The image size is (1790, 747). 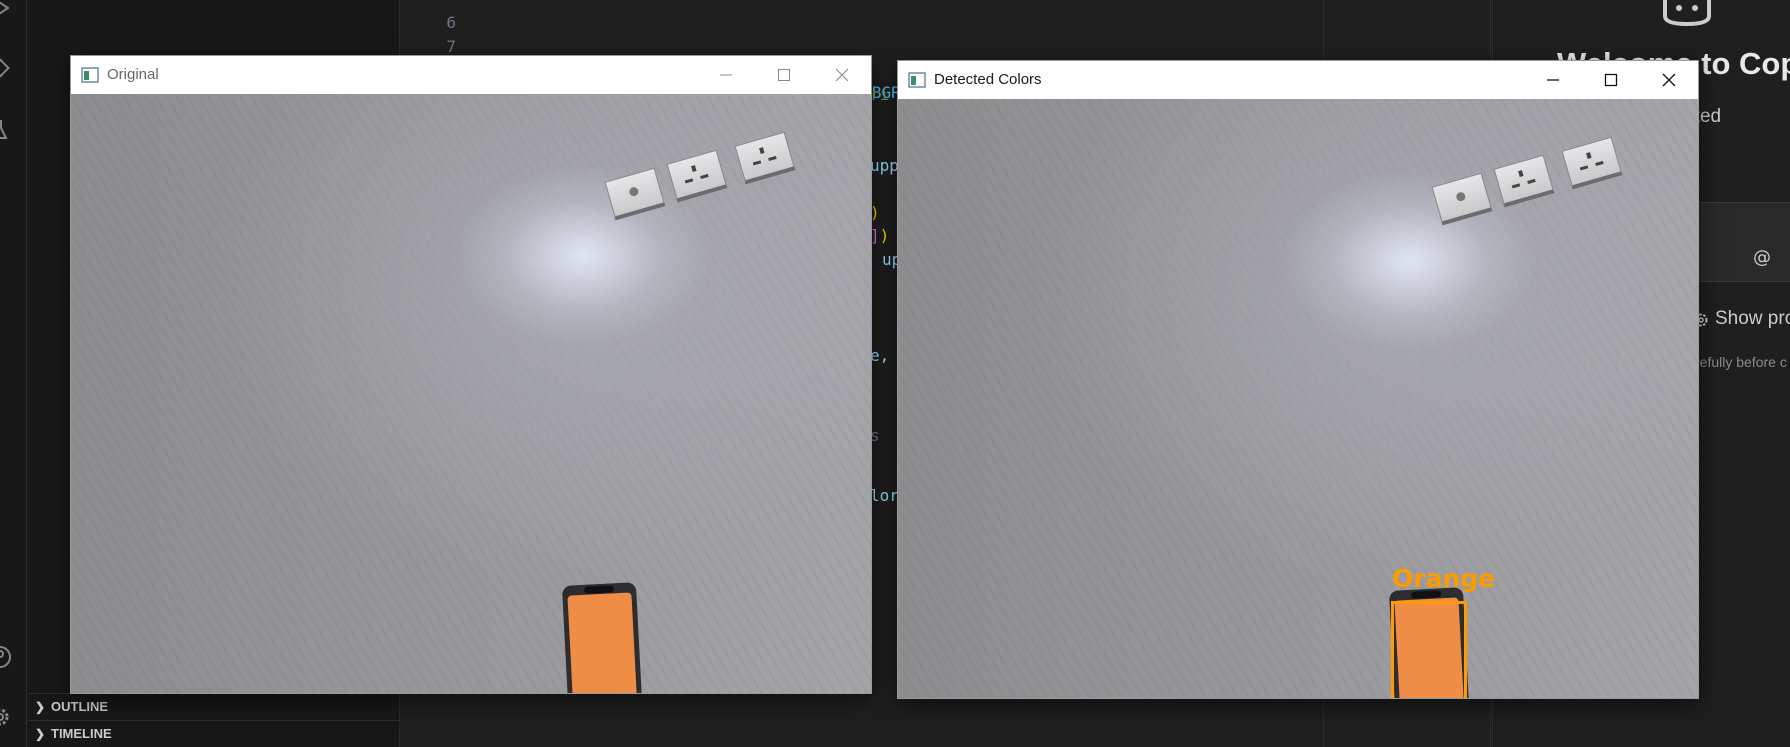 I want to click on settings-gear-icon, so click(x=8, y=717).